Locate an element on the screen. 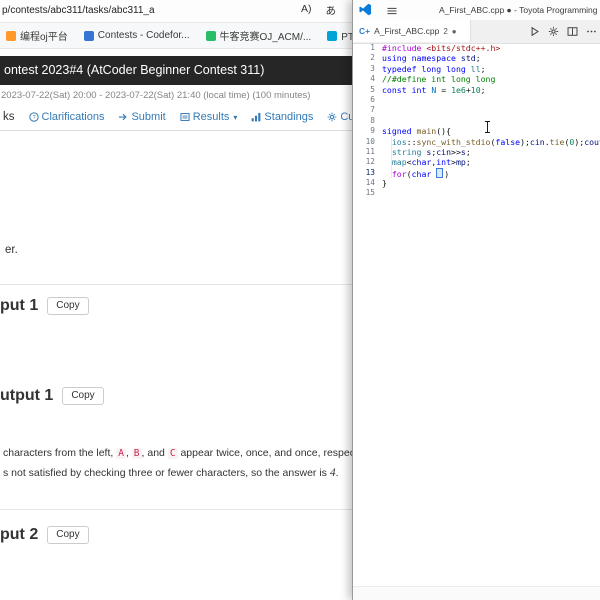 This screenshot has height=600, width=600. text-run: characters from the left, is located at coordinates (60, 453).